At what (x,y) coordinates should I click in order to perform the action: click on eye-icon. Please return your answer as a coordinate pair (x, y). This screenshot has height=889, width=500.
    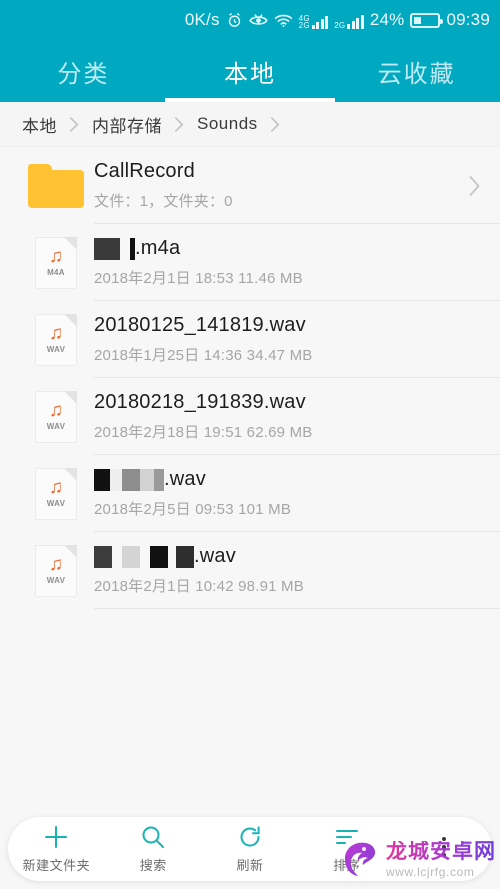
    Looking at the image, I should click on (258, 20).